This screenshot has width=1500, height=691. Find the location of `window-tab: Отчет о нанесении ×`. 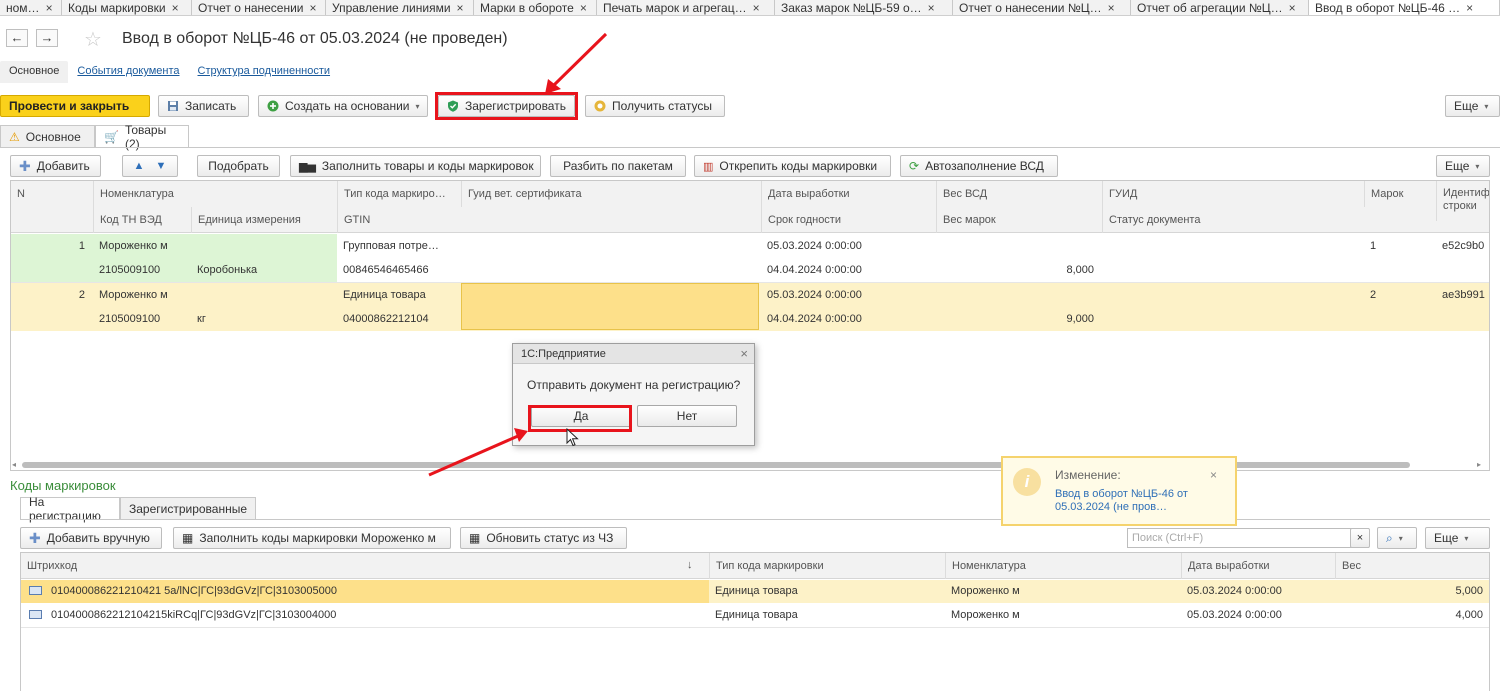

window-tab: Отчет о нанесении × is located at coordinates (259, 7).